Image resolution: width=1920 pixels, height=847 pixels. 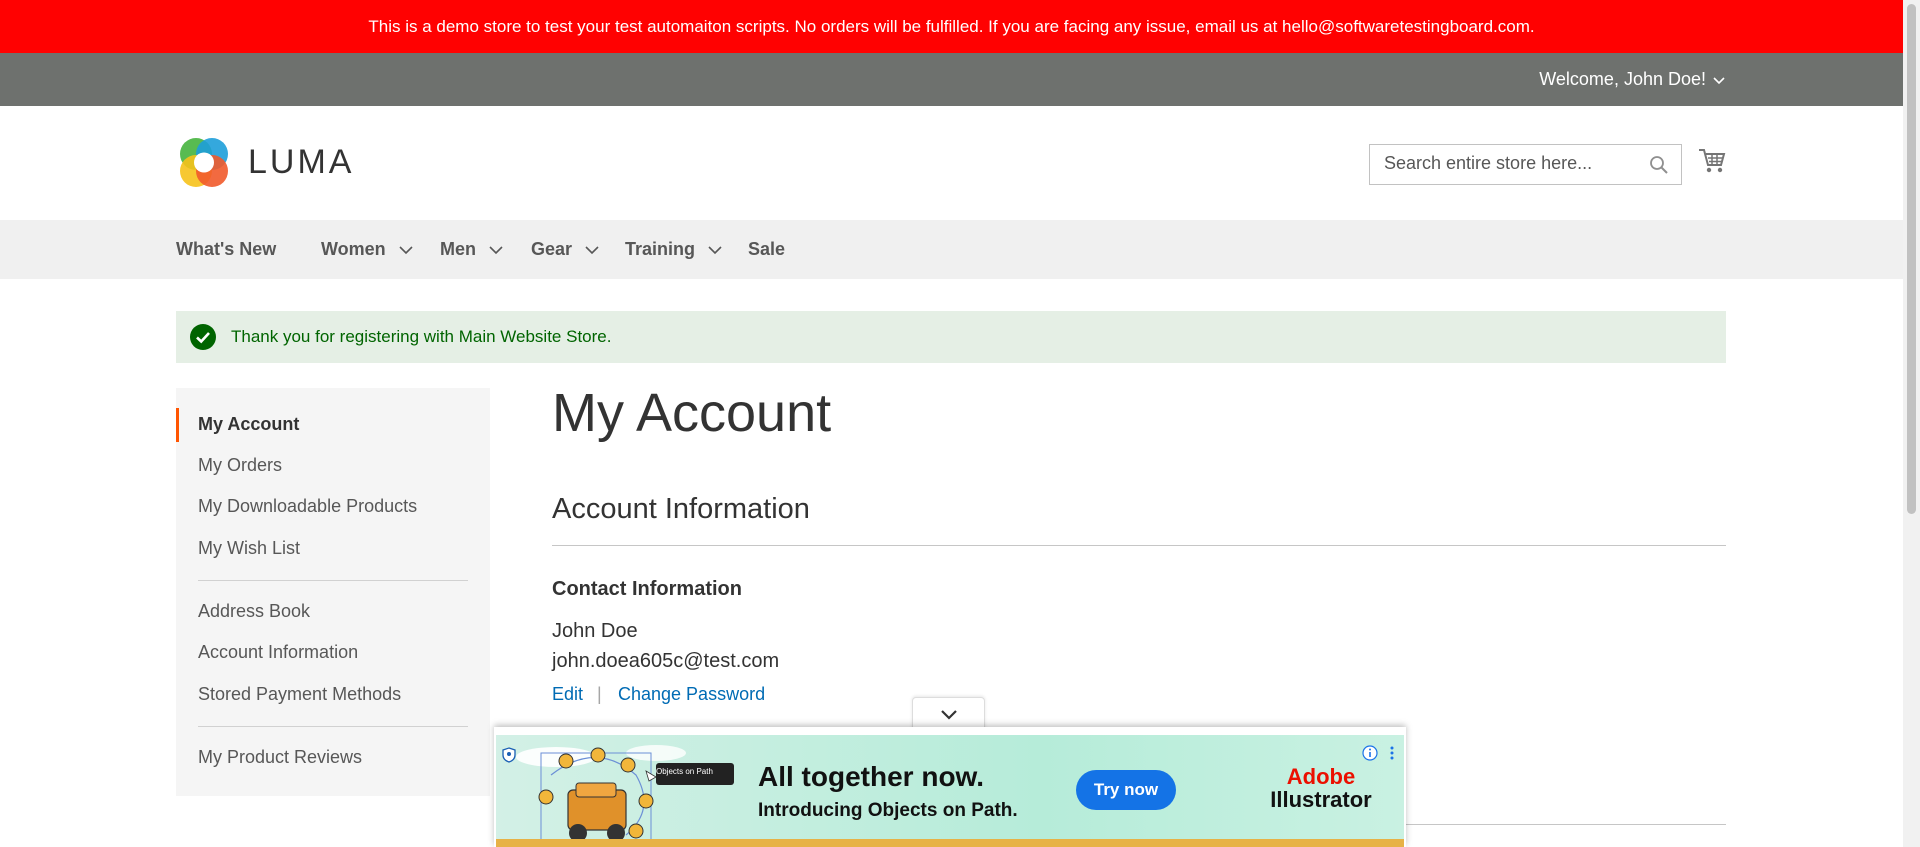 I want to click on nav-item-men: Men, so click(x=472, y=249).